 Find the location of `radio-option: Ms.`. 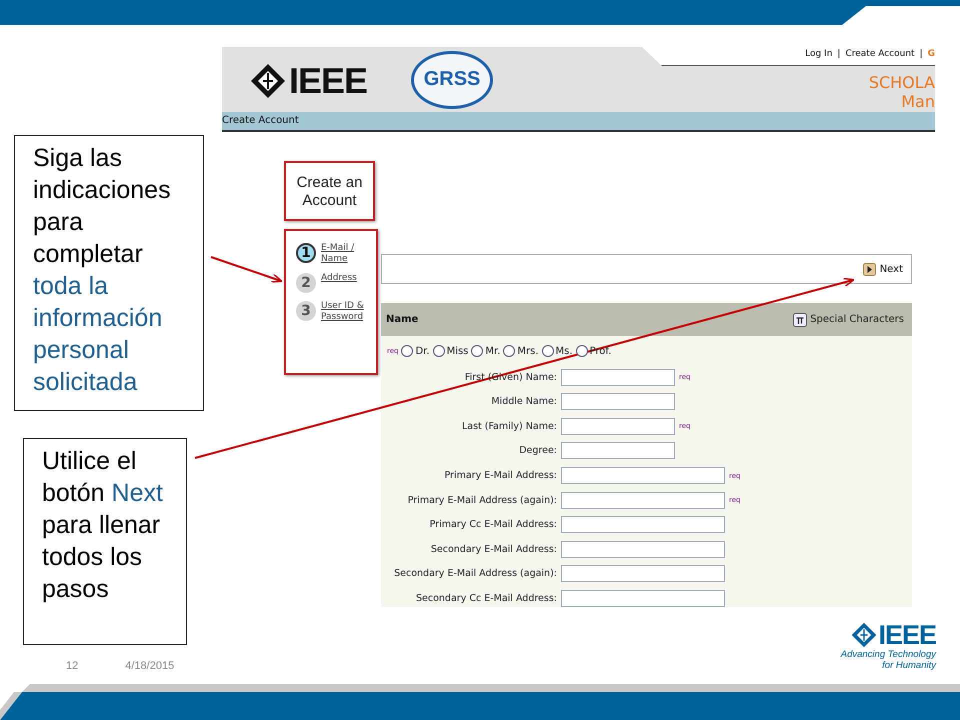

radio-option: Ms. is located at coordinates (557, 351).